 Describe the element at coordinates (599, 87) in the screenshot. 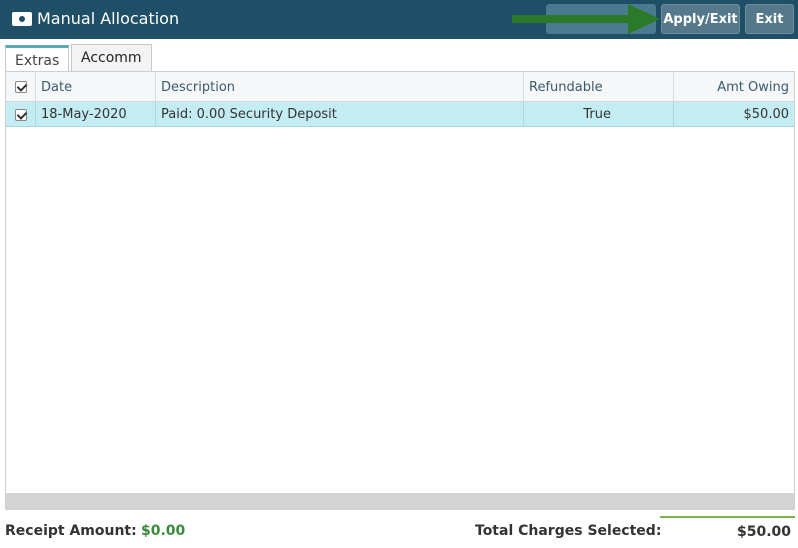

I see `column-header-refundable: Refundable` at that location.